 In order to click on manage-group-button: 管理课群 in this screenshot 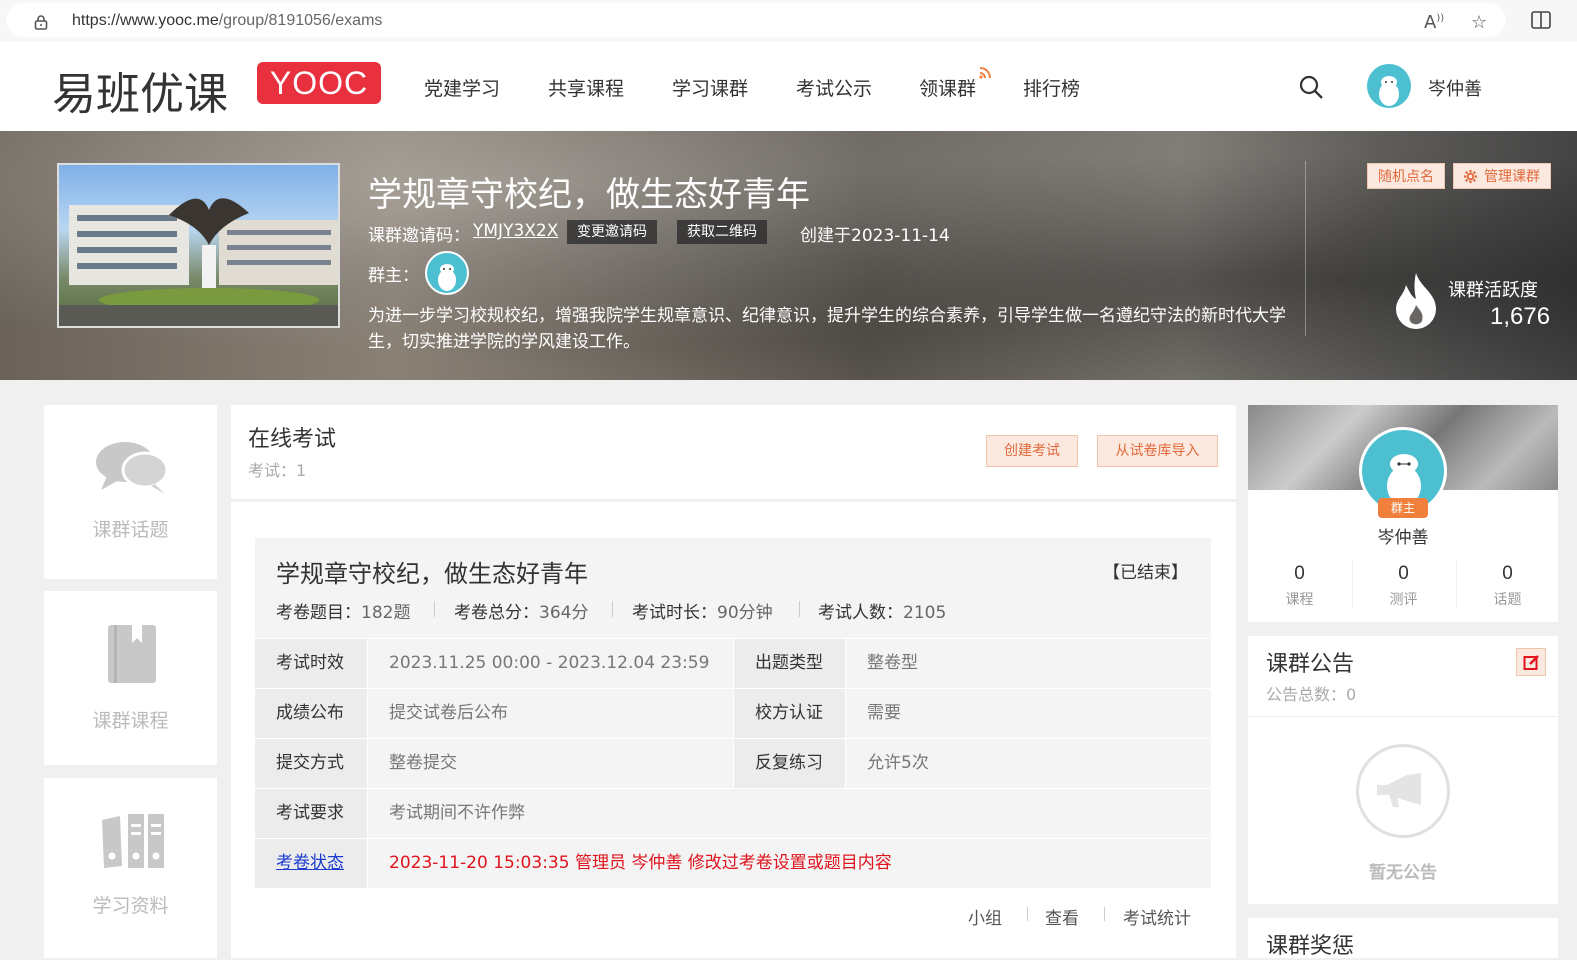, I will do `click(1502, 176)`.